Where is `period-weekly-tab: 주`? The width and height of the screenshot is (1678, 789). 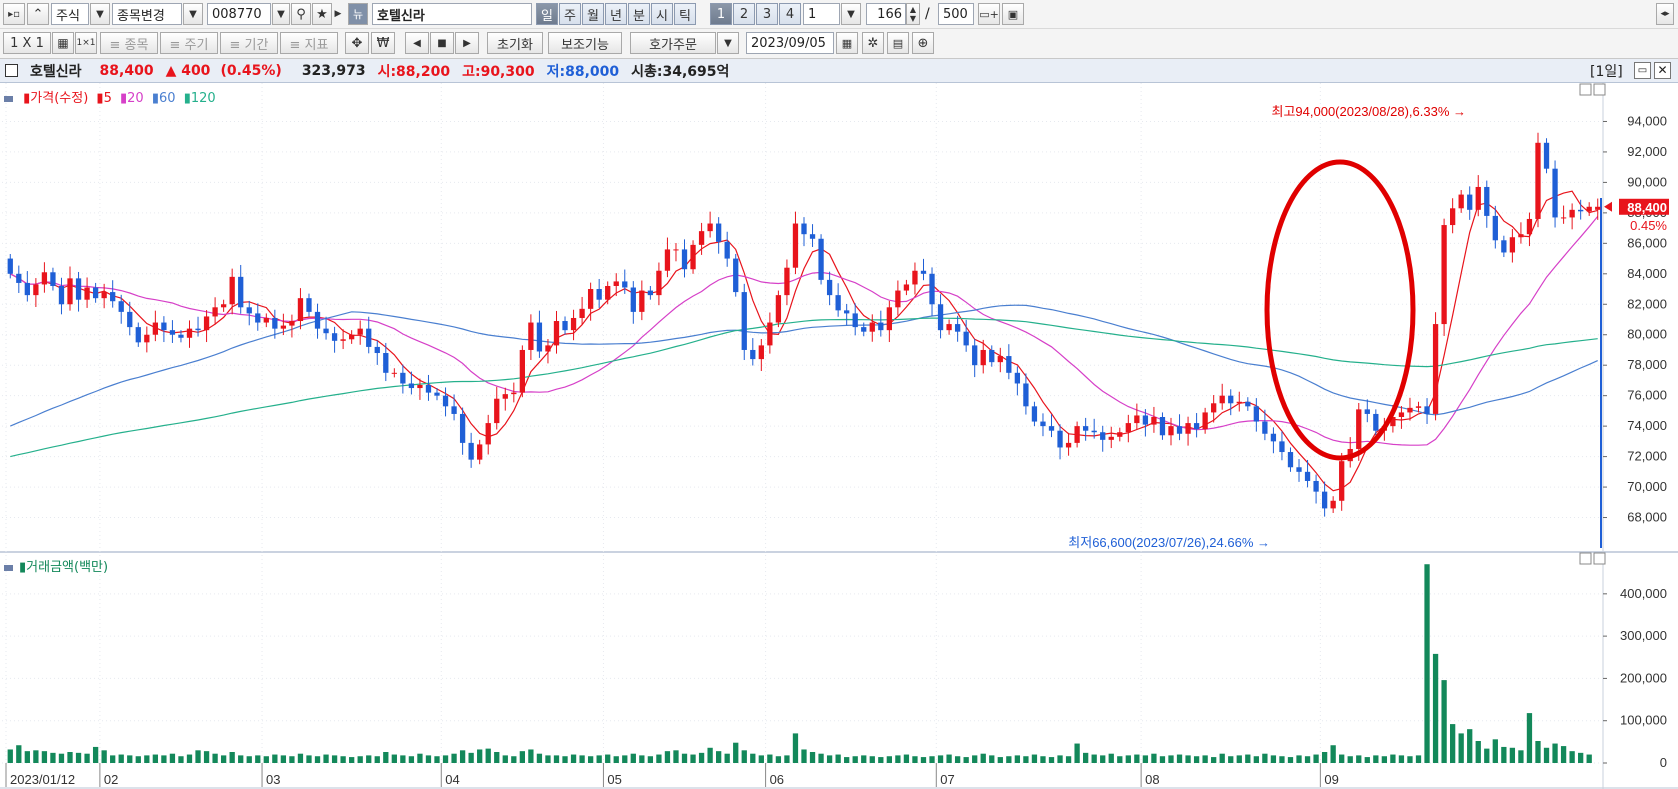 period-weekly-tab: 주 is located at coordinates (570, 14).